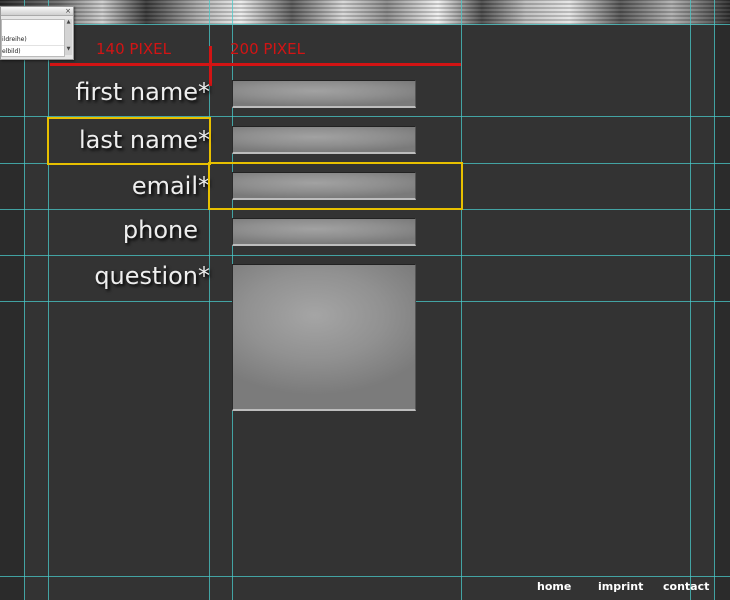 Image resolution: width=730 pixels, height=600 pixels. I want to click on footer-link-contact: contact, so click(686, 586).